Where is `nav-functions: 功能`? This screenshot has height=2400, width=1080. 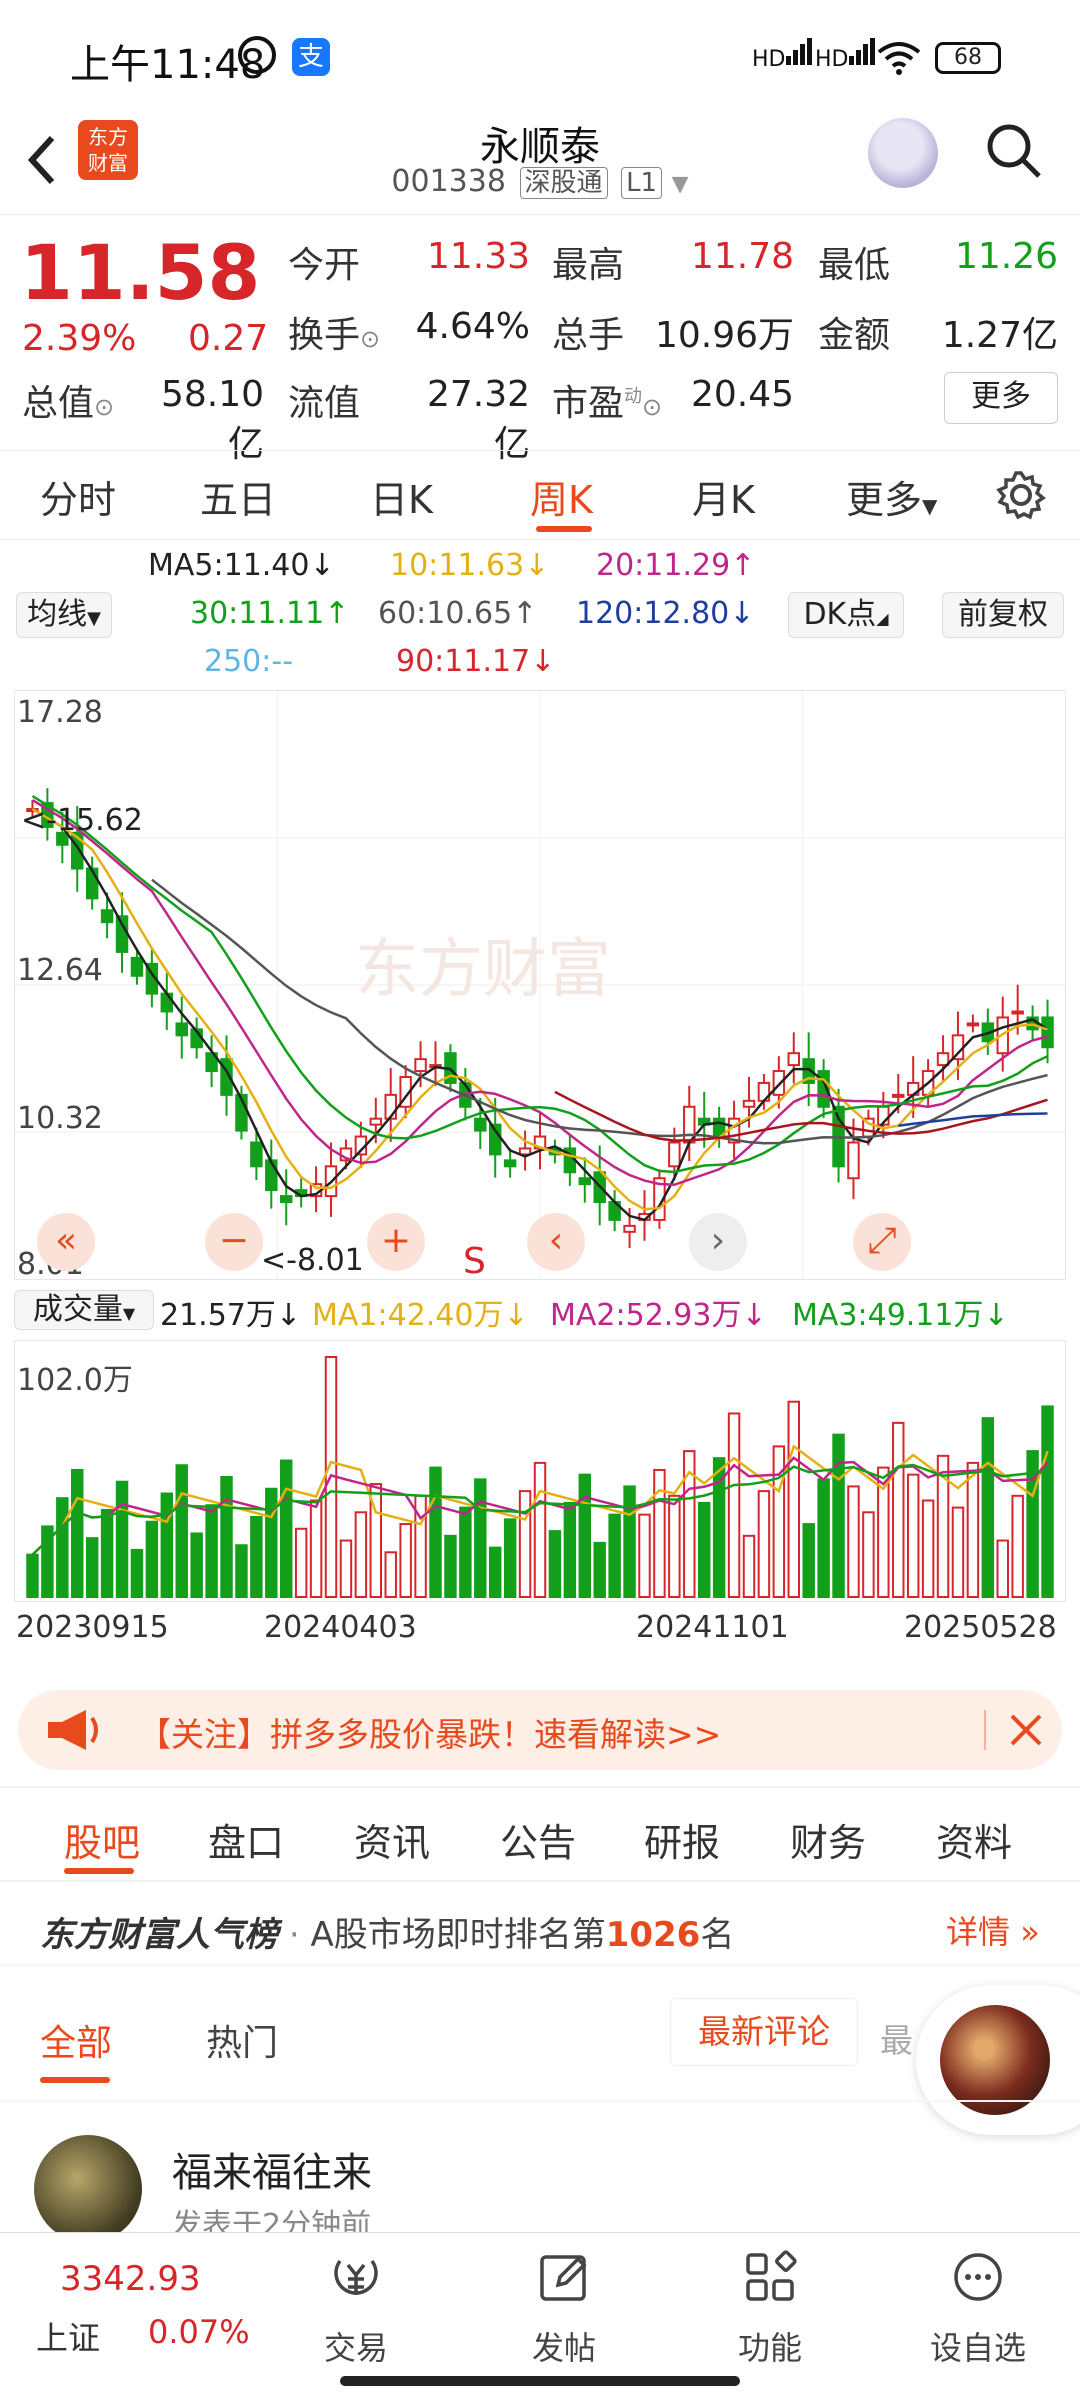 nav-functions: 功能 is located at coordinates (770, 2346).